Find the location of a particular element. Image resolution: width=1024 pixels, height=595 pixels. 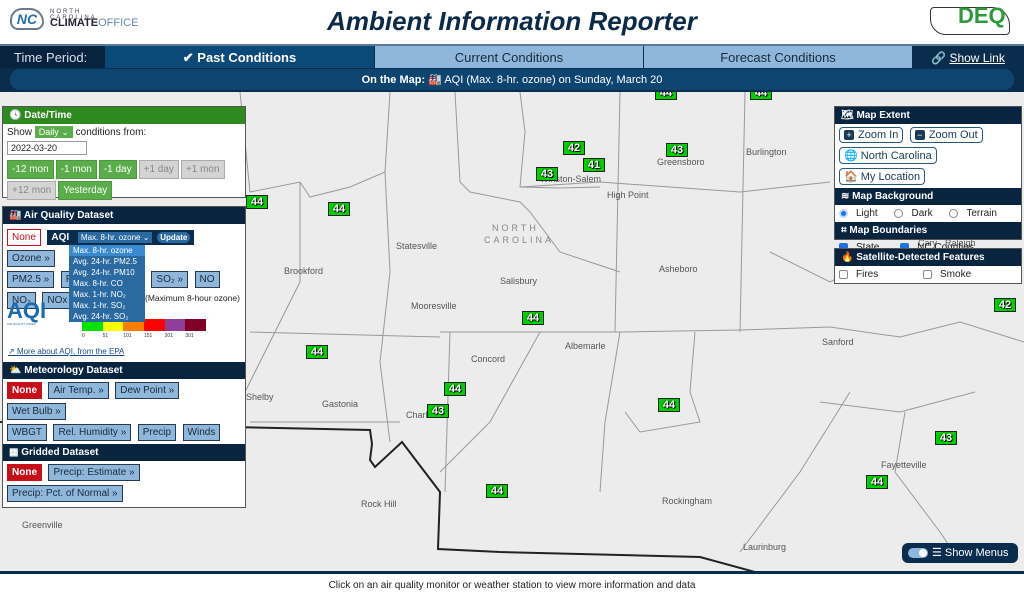

home-icon: 🏠 is located at coordinates (852, 177).